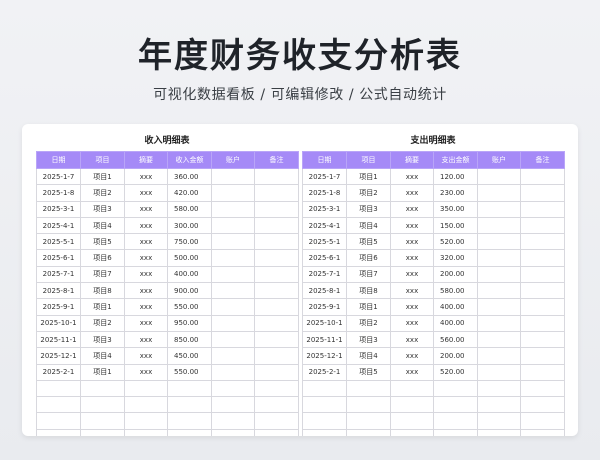 Image resolution: width=600 pixels, height=460 pixels. Describe the element at coordinates (189, 258) in the screenshot. I see `table-cell: 500.00` at that location.